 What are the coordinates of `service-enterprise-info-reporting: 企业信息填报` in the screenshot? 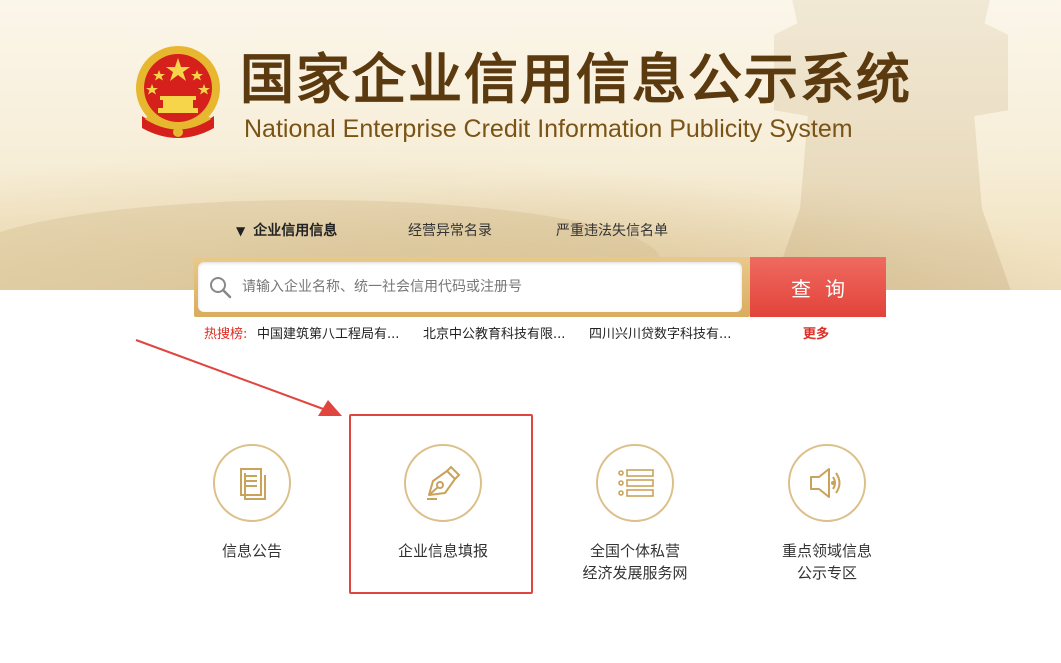 It's located at (443, 503).